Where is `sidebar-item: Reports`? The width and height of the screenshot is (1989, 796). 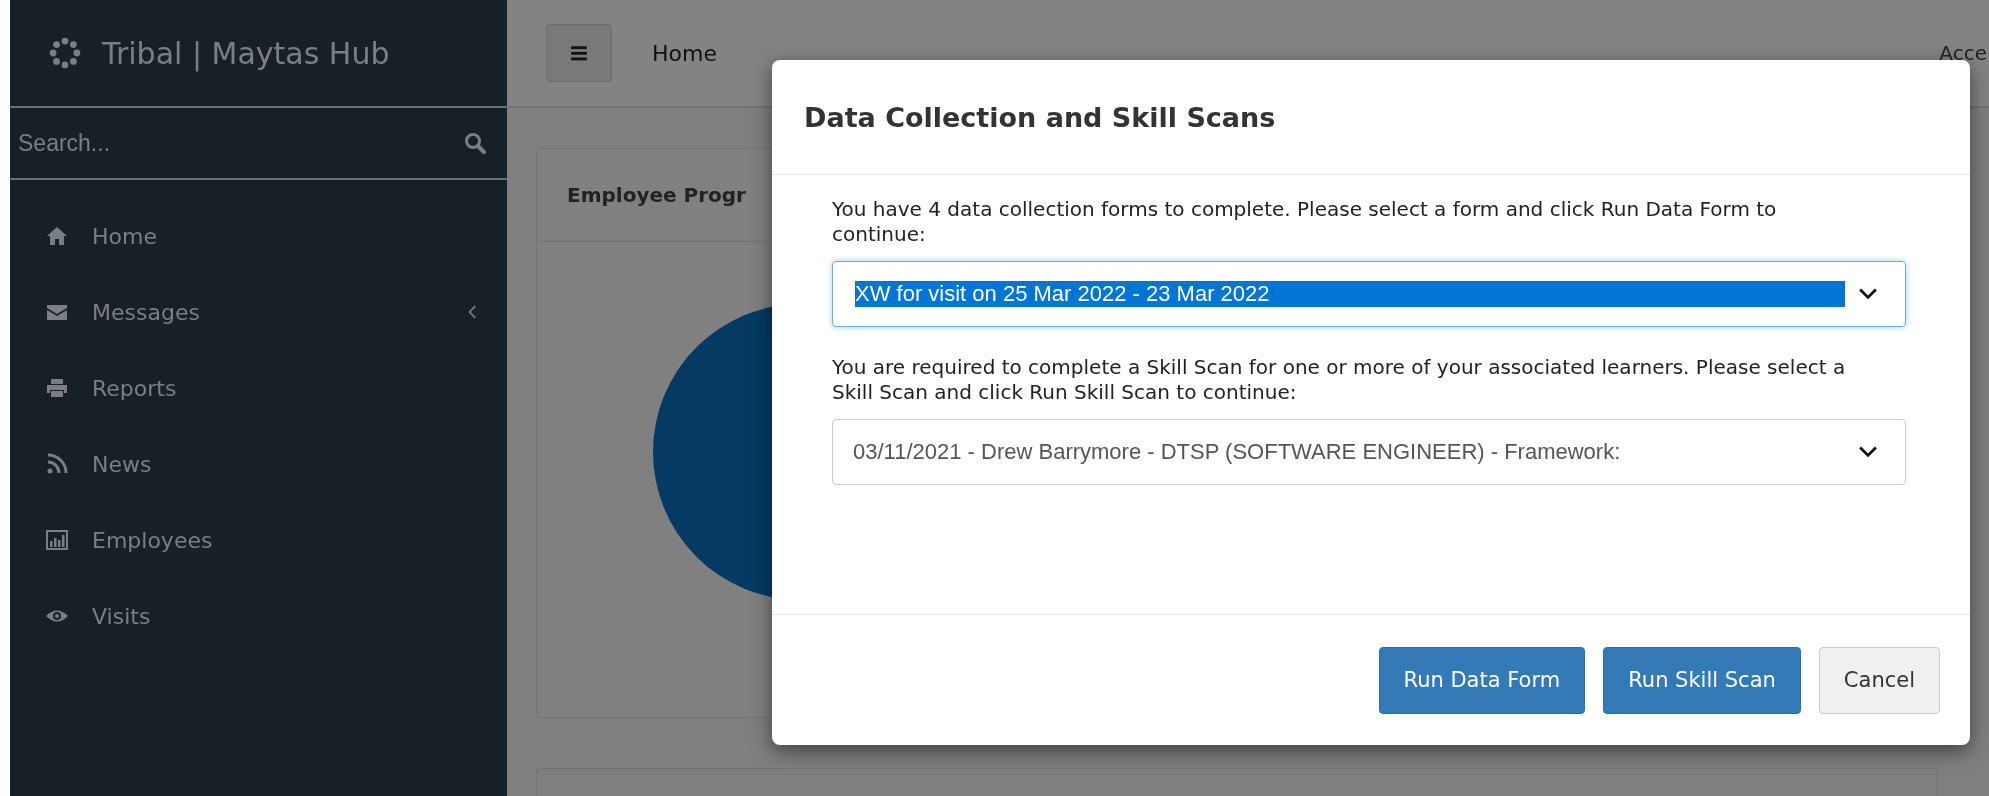
sidebar-item: Reports is located at coordinates (258, 388).